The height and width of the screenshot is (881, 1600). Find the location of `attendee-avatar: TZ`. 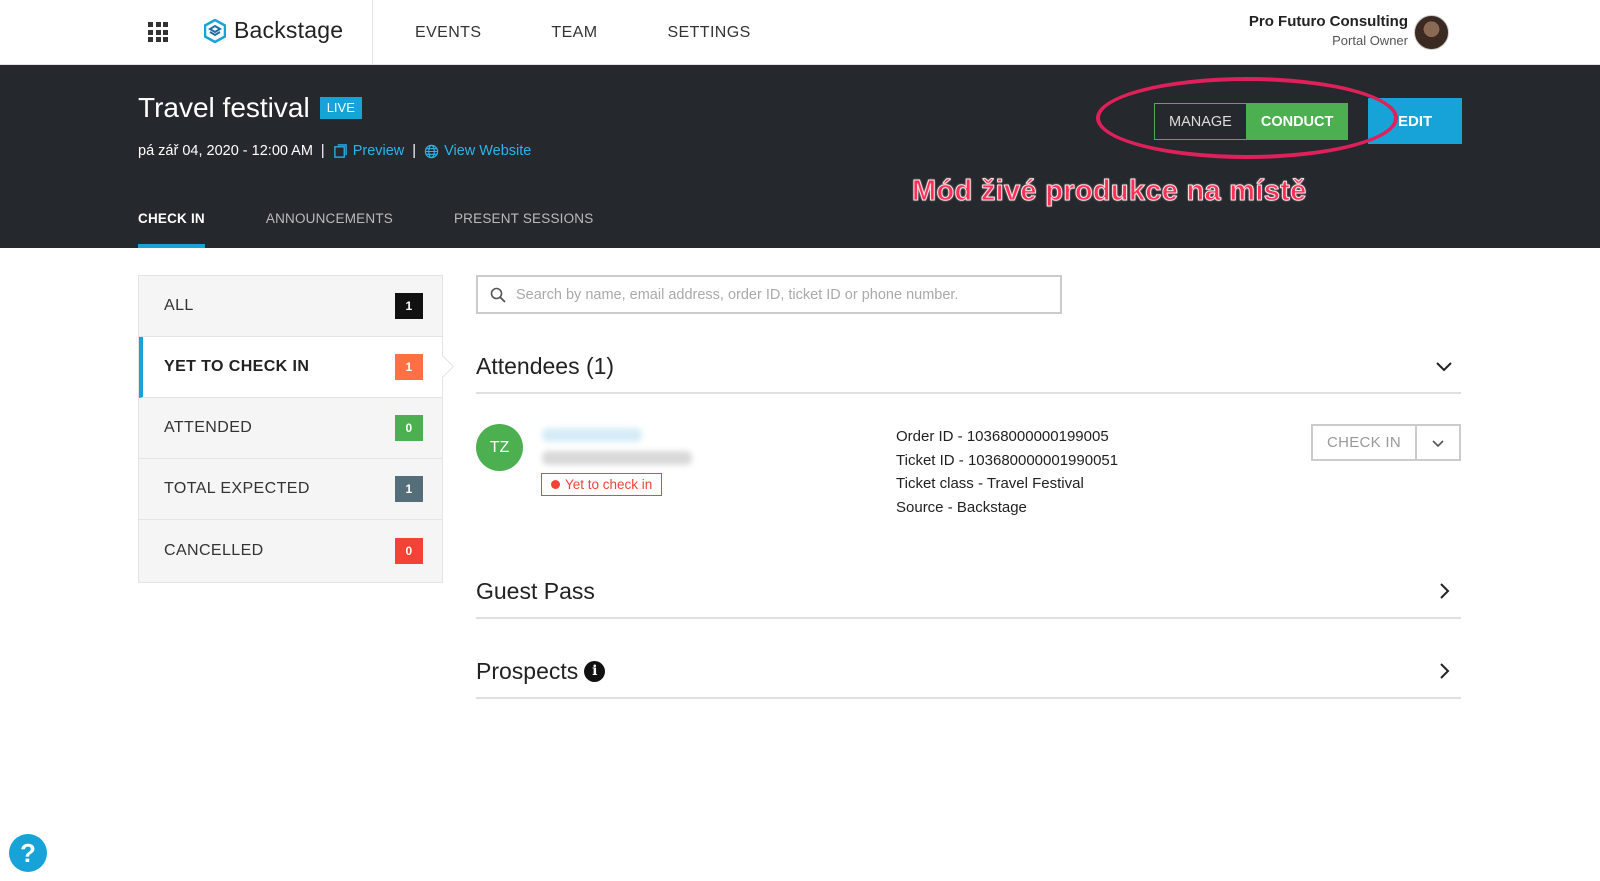

attendee-avatar: TZ is located at coordinates (499, 447).